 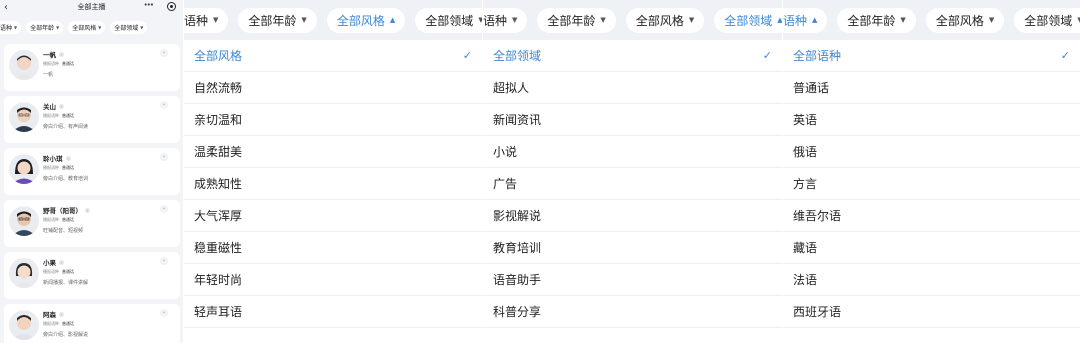 I want to click on filter-style: 全部风格 ▲, so click(x=366, y=20).